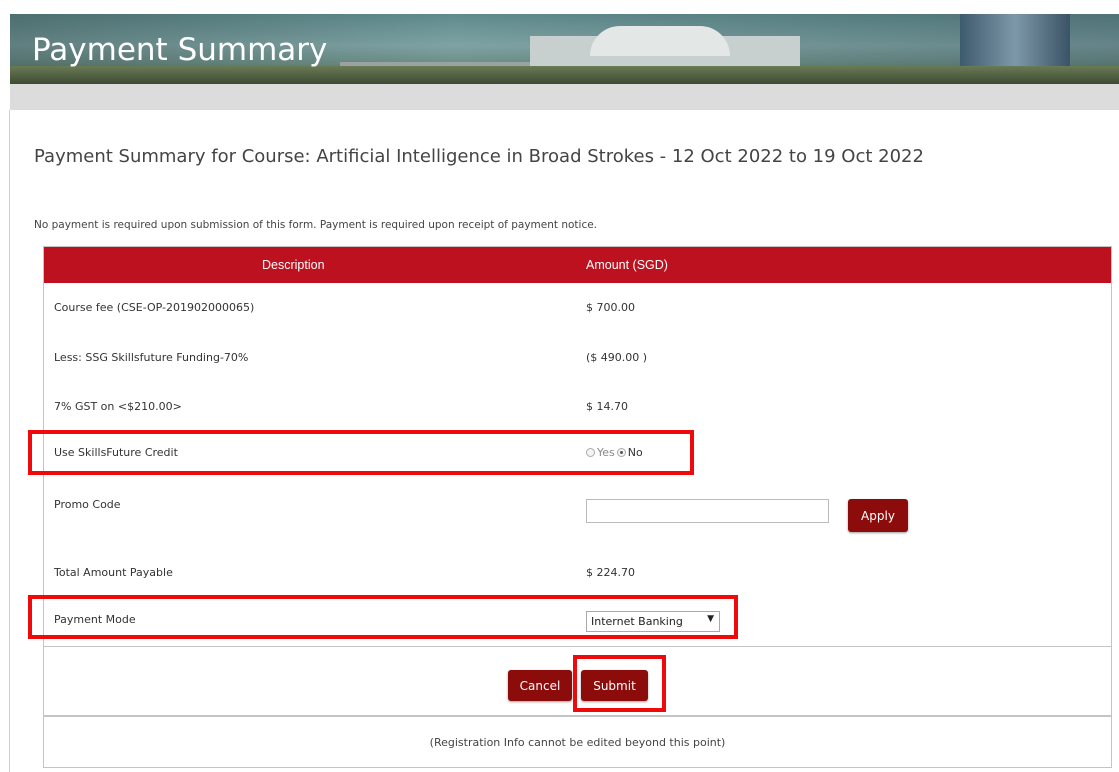 This screenshot has width=1119, height=772. What do you see at coordinates (617, 357) in the screenshot?
I see `funding-value: ($ 490.00 )` at bounding box center [617, 357].